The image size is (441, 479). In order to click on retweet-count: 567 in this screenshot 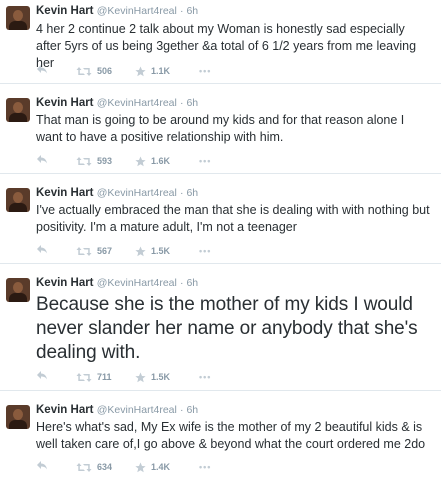, I will do `click(105, 251)`.